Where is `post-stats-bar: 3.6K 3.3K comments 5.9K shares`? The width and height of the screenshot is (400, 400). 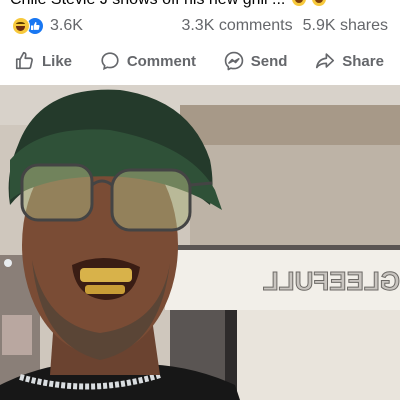
post-stats-bar: 3.6K 3.3K comments 5.9K shares is located at coordinates (200, 26).